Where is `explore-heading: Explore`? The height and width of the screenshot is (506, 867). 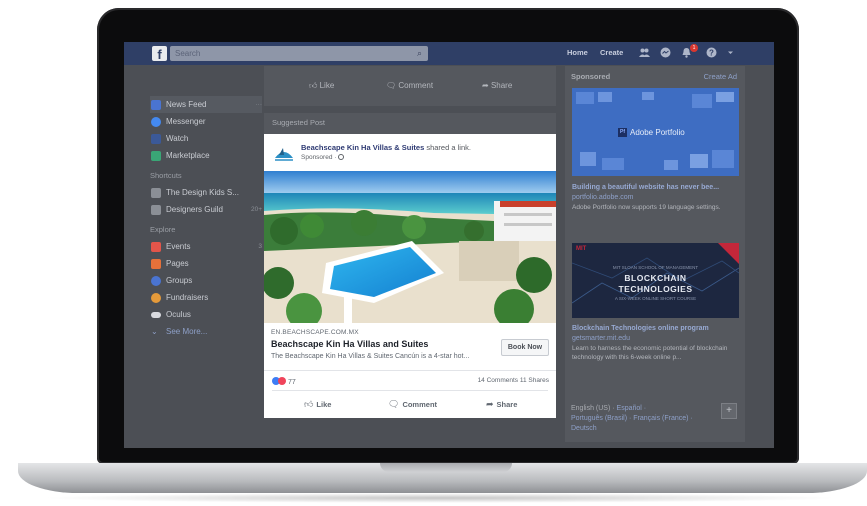
explore-heading: Explore is located at coordinates (163, 229).